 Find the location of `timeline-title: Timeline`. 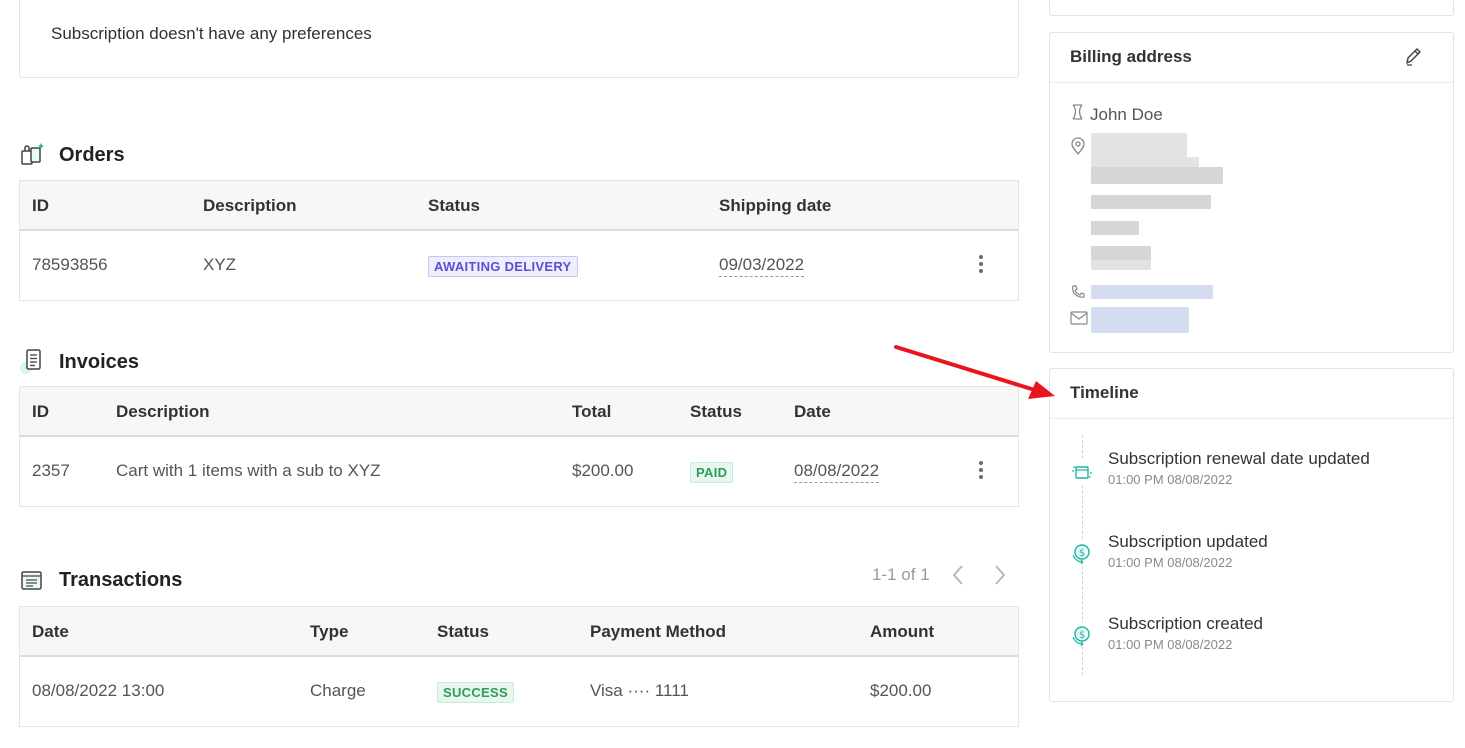

timeline-title: Timeline is located at coordinates (1104, 392).